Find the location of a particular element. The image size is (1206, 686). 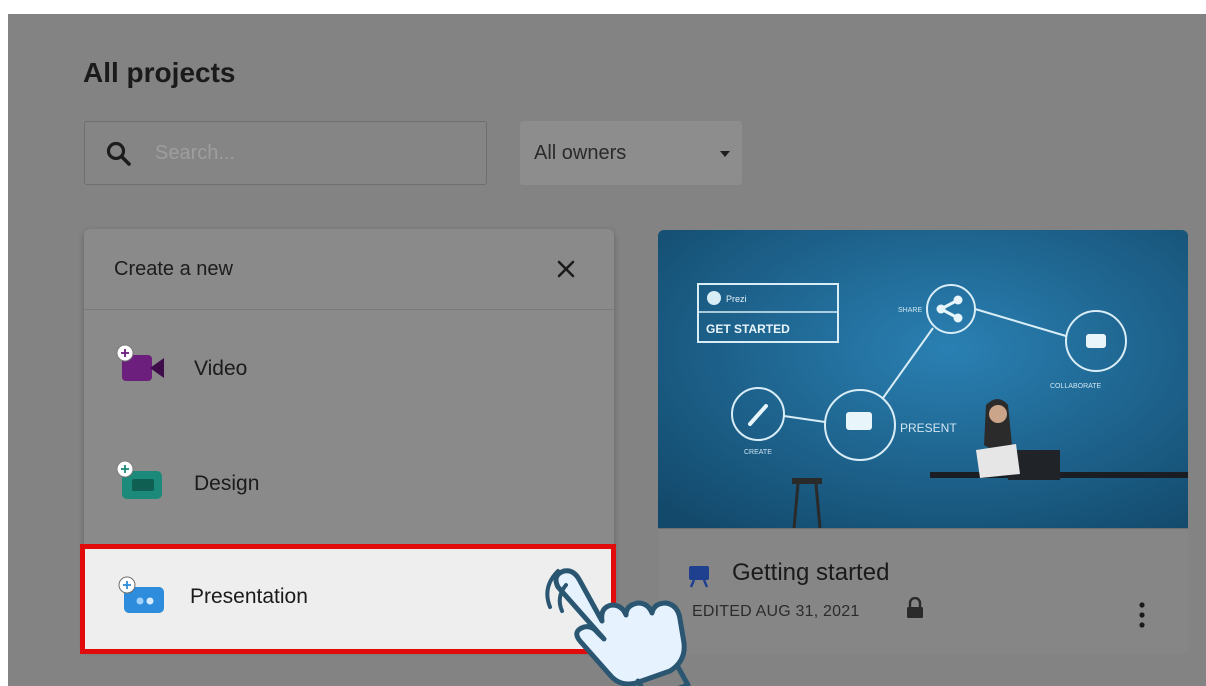

create-video-item: Video is located at coordinates (349, 368).